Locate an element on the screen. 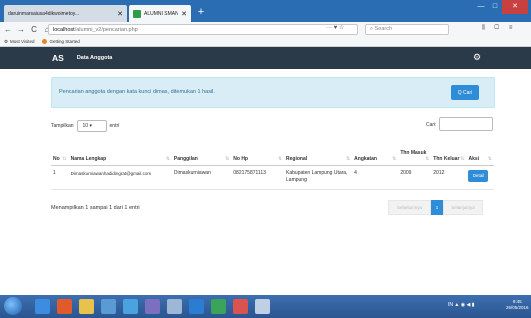 The height and width of the screenshot is (318, 531). url-bar: localhost/alumni_v2/pencarian.php is located at coordinates (203, 29).